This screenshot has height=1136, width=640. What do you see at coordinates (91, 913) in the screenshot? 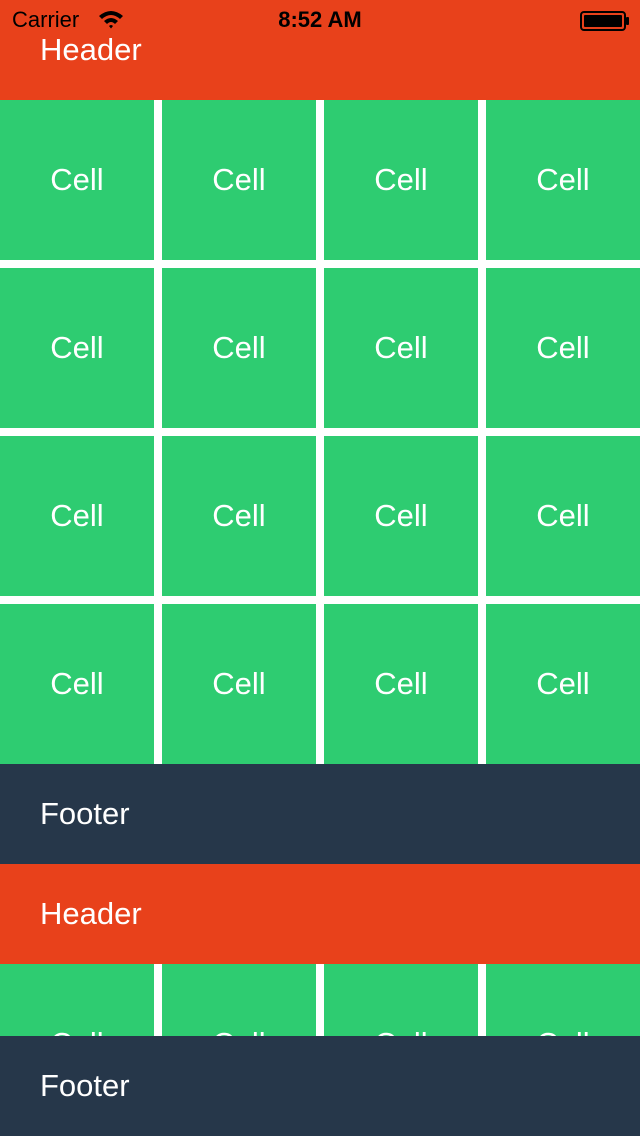
I see `section-header-label: Header` at bounding box center [91, 913].